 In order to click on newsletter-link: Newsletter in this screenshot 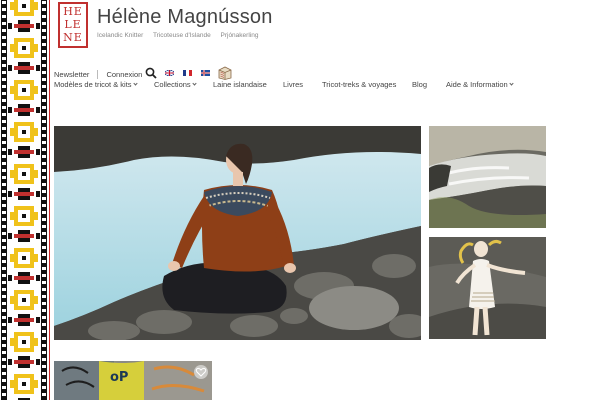, I will do `click(71, 74)`.